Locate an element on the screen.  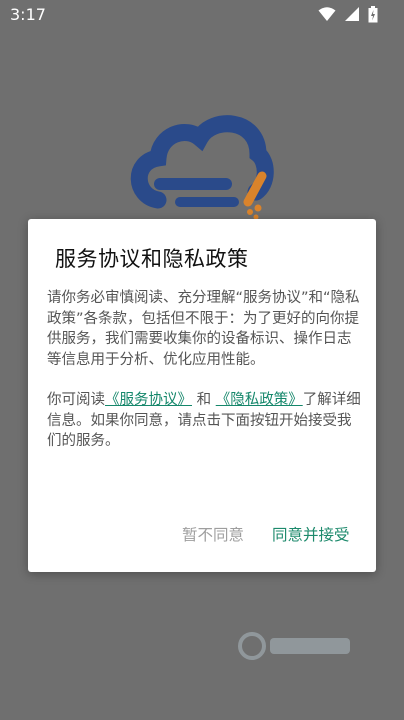
battery-icon is located at coordinates (373, 14).